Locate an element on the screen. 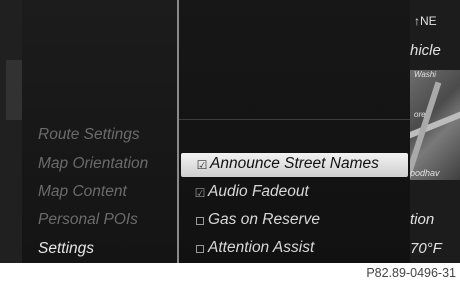 The width and height of the screenshot is (460, 287). map-right-edge: ↑NE hicle Washi ore oodhav tion 70°F is located at coordinates (435, 131).